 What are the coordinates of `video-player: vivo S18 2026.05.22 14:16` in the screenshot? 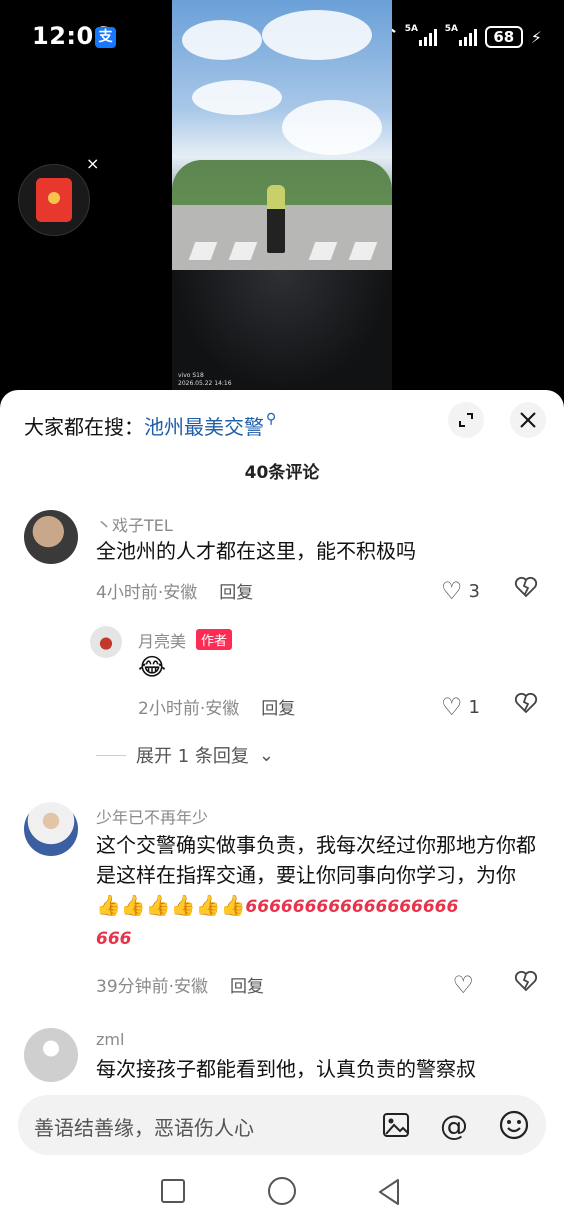 It's located at (282, 196).